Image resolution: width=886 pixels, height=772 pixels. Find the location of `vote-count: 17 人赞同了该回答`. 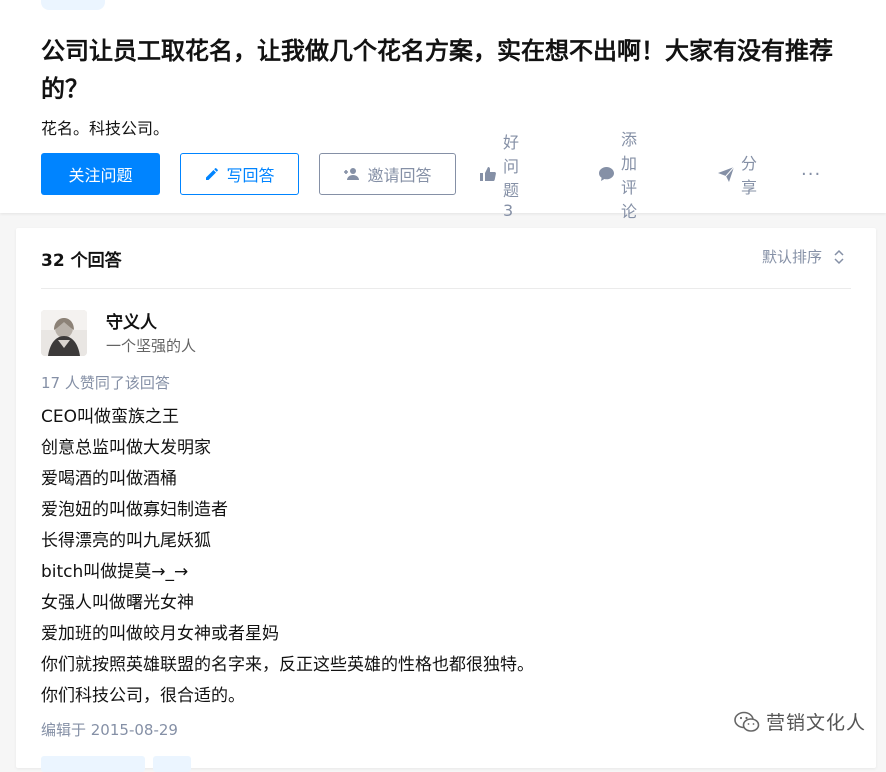

vote-count: 17 人赞同了该回答 is located at coordinates (105, 383).